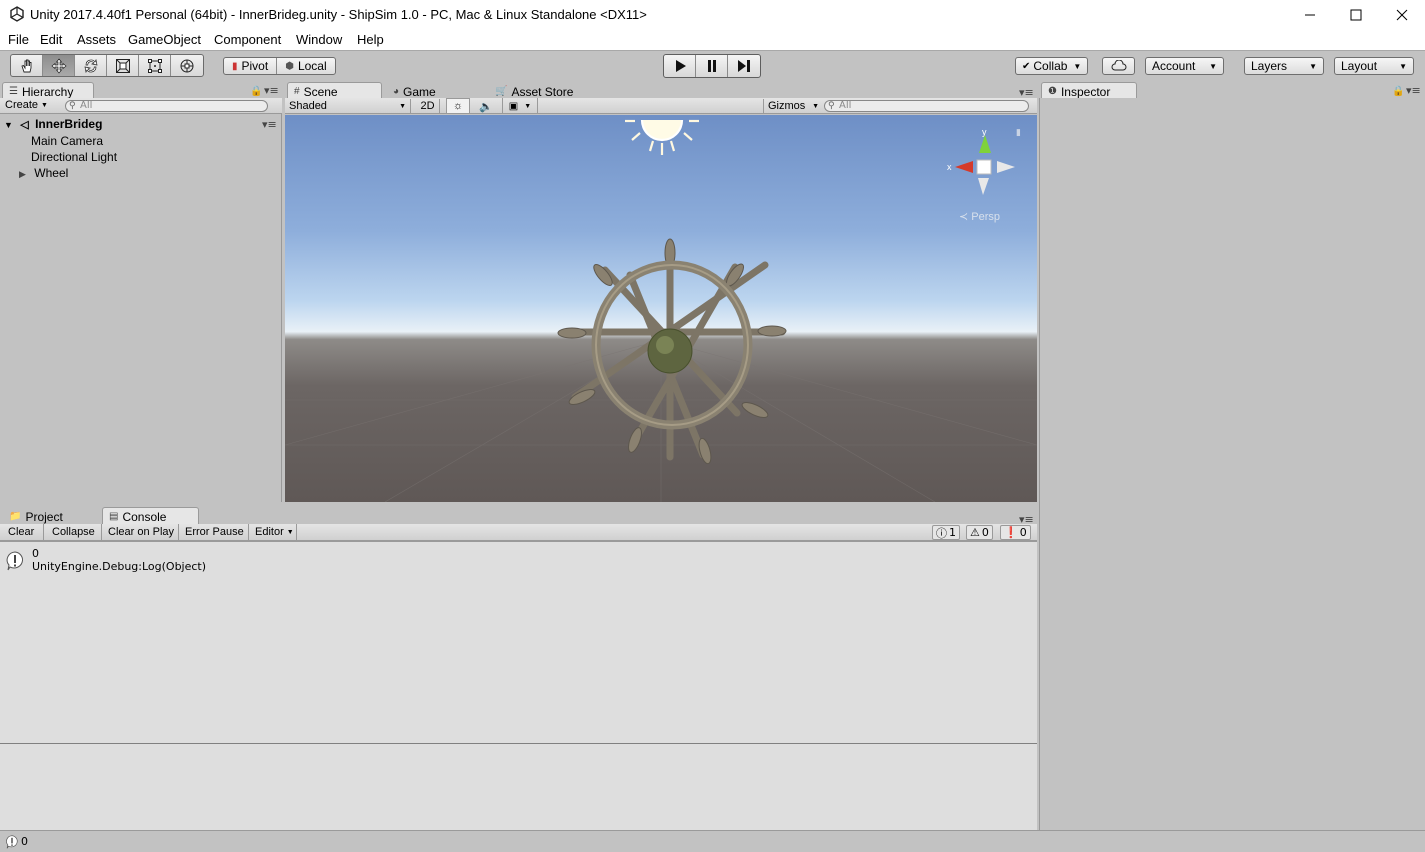 The height and width of the screenshot is (852, 1425). I want to click on status-message: 0, so click(24, 841).